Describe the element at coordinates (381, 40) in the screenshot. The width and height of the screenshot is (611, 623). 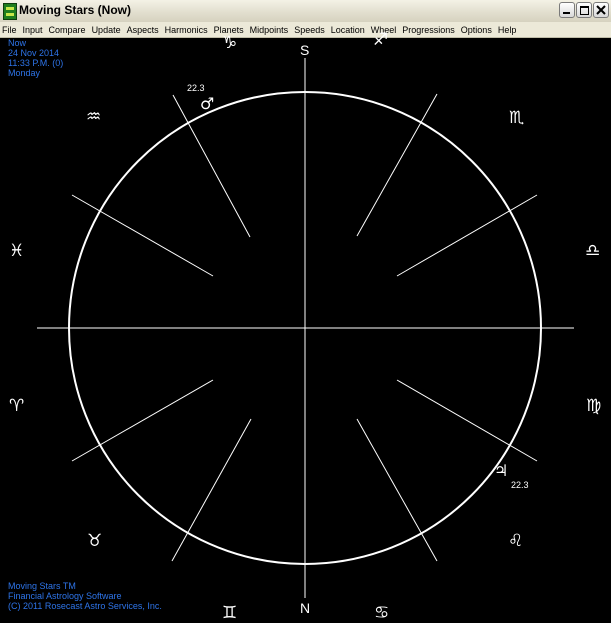
I see `sagittarius-icon: ♐` at that location.